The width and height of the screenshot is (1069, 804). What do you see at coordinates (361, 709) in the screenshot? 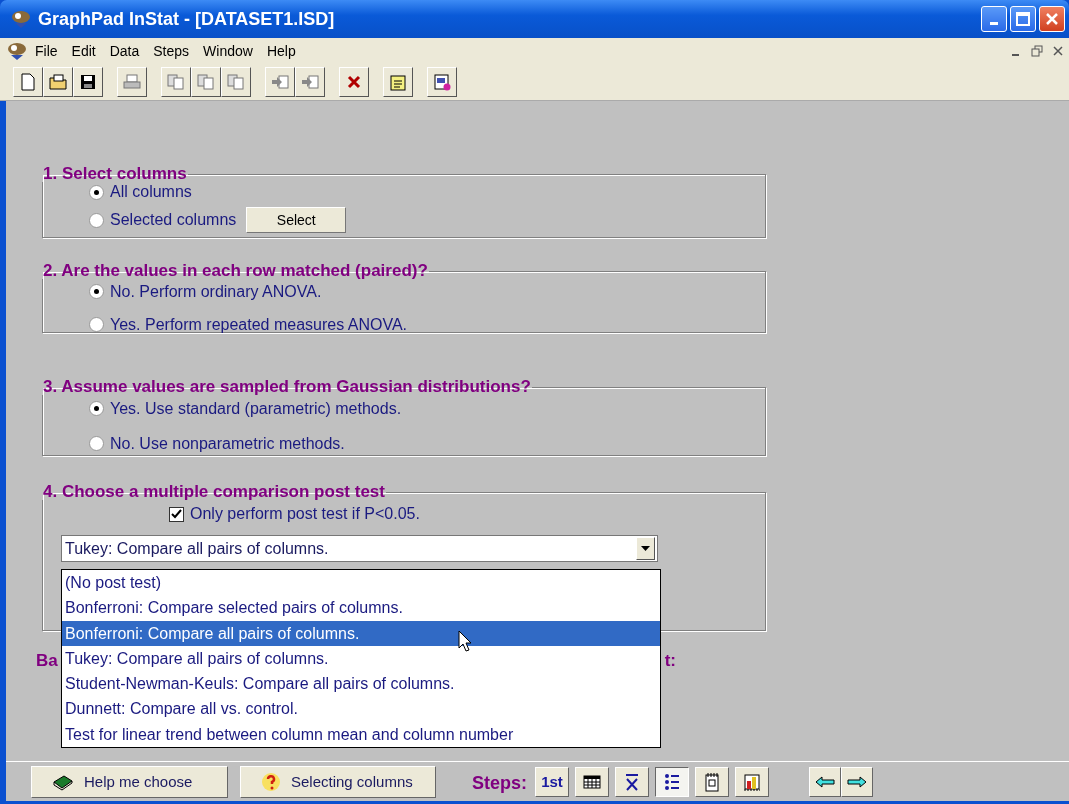
I see `dropdown-option: Dunnett: Compare all vs. control.` at bounding box center [361, 709].